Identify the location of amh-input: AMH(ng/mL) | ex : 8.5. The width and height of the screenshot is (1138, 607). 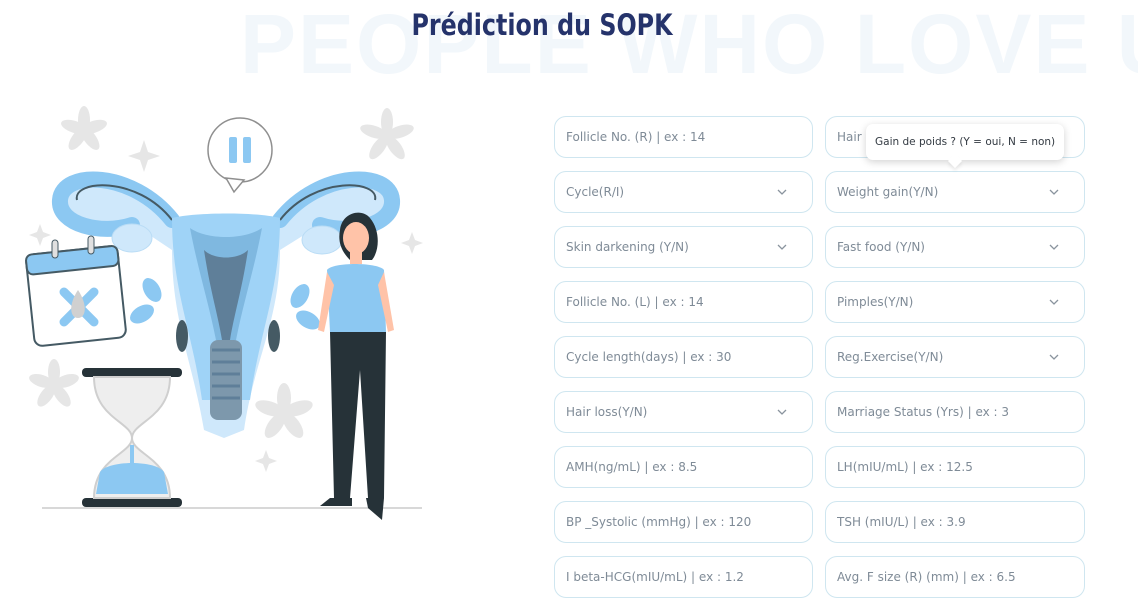
(683, 467).